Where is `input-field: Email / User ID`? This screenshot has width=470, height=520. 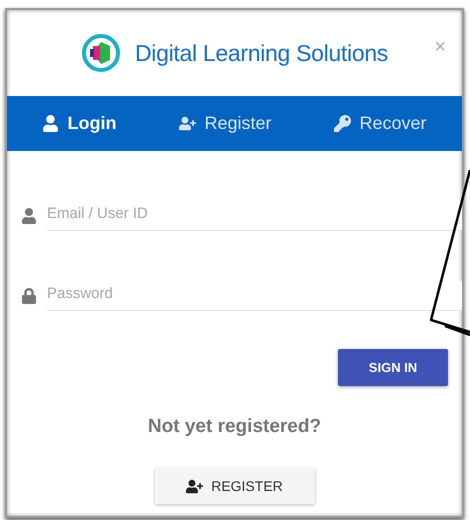
input-field: Email / User ID is located at coordinates (254, 216).